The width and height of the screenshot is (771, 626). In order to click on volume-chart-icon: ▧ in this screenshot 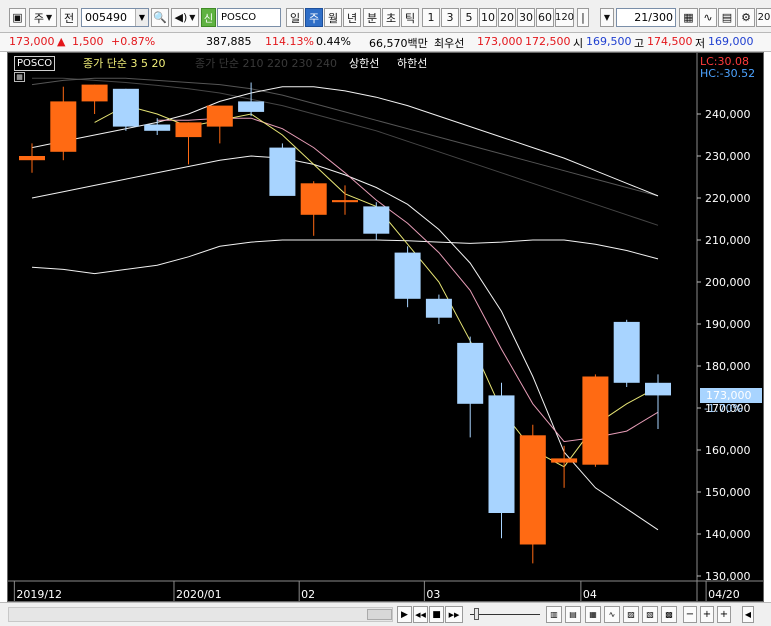, I will do `click(650, 614)`.